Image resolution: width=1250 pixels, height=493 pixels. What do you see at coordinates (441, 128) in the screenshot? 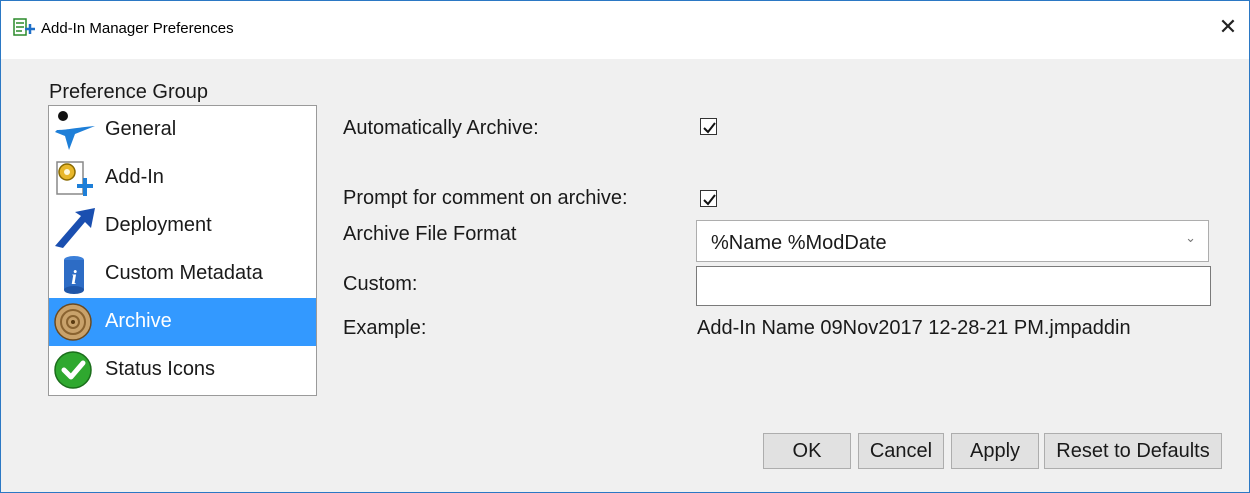
I see `auto-archive-label: Automatically Archive:` at bounding box center [441, 128].